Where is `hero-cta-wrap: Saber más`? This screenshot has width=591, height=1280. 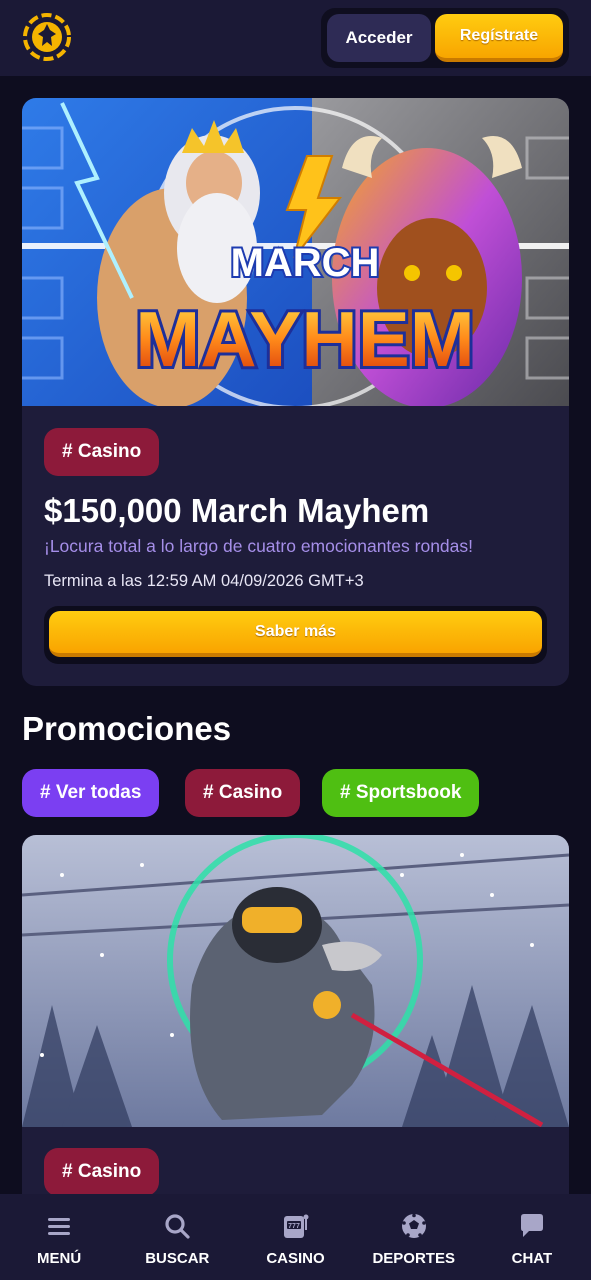 hero-cta-wrap: Saber más is located at coordinates (295, 635).